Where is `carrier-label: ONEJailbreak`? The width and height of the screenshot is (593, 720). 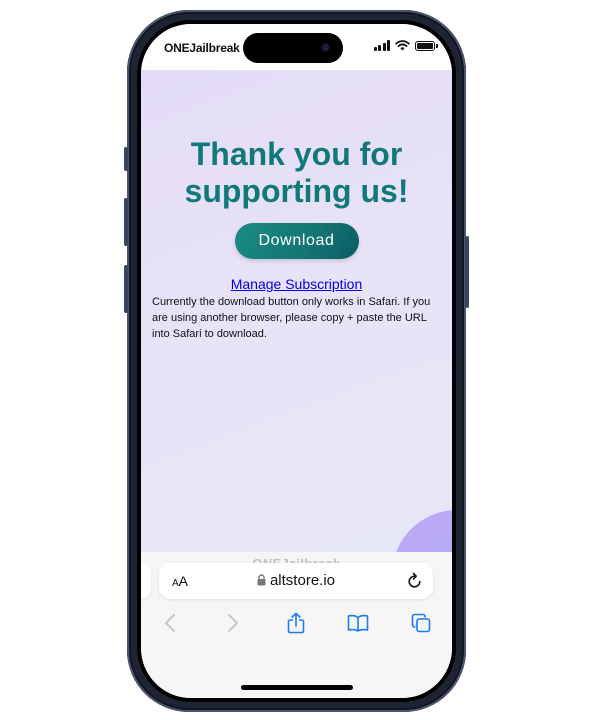
carrier-label: ONEJailbreak is located at coordinates (202, 48).